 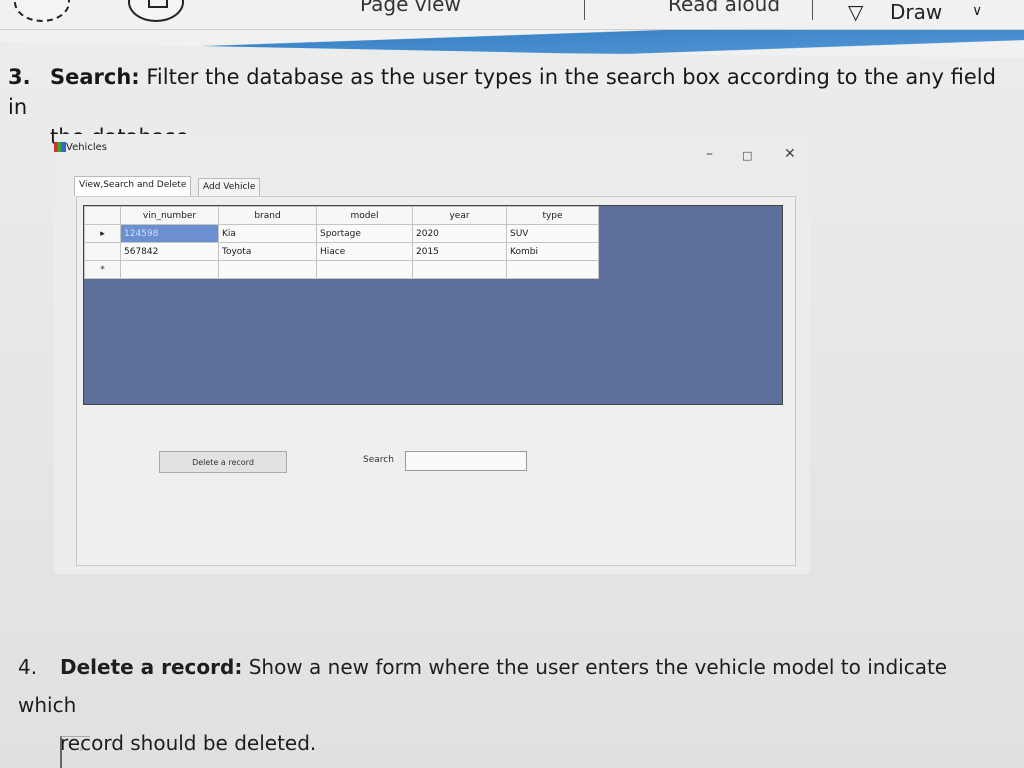 I want to click on app-icon, so click(x=60, y=147).